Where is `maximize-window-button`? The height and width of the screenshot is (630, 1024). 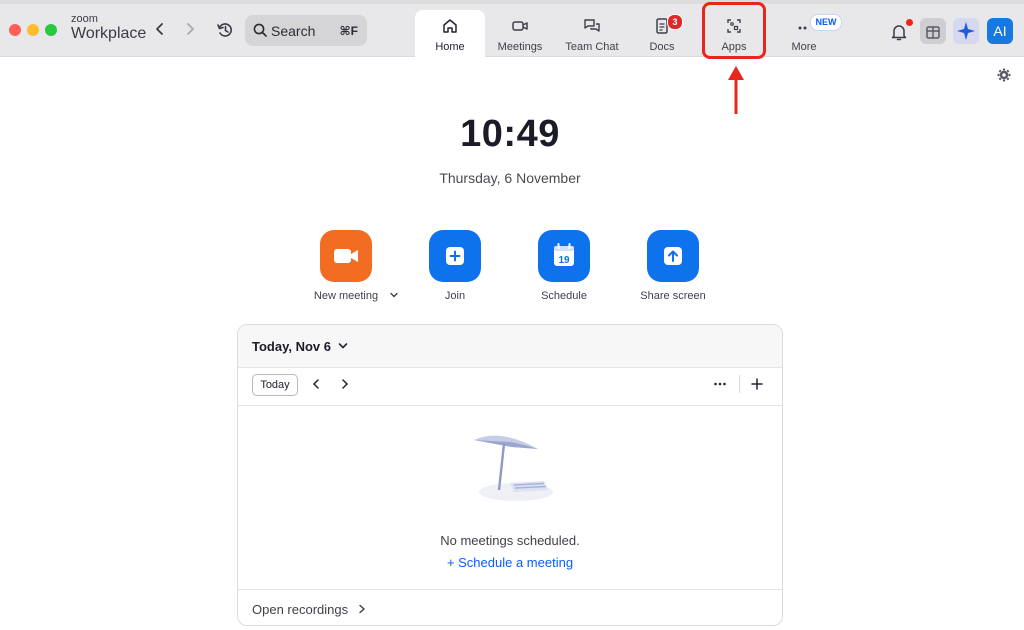 maximize-window-button is located at coordinates (51, 30).